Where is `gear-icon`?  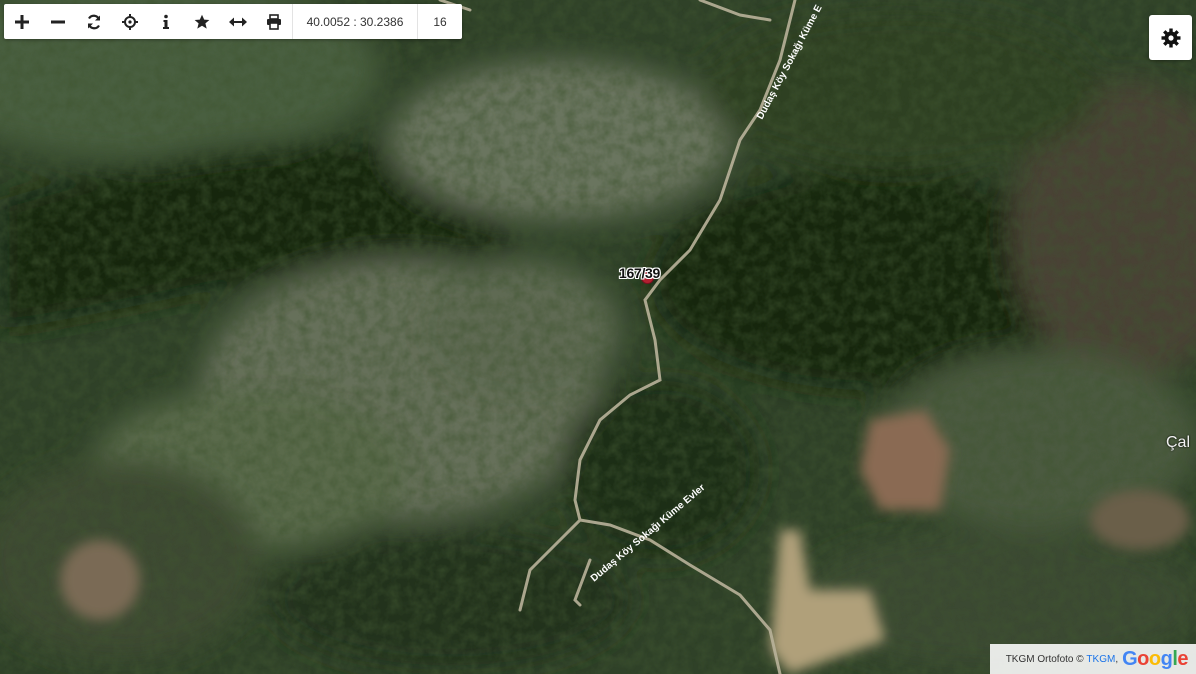
gear-icon is located at coordinates (1170, 37).